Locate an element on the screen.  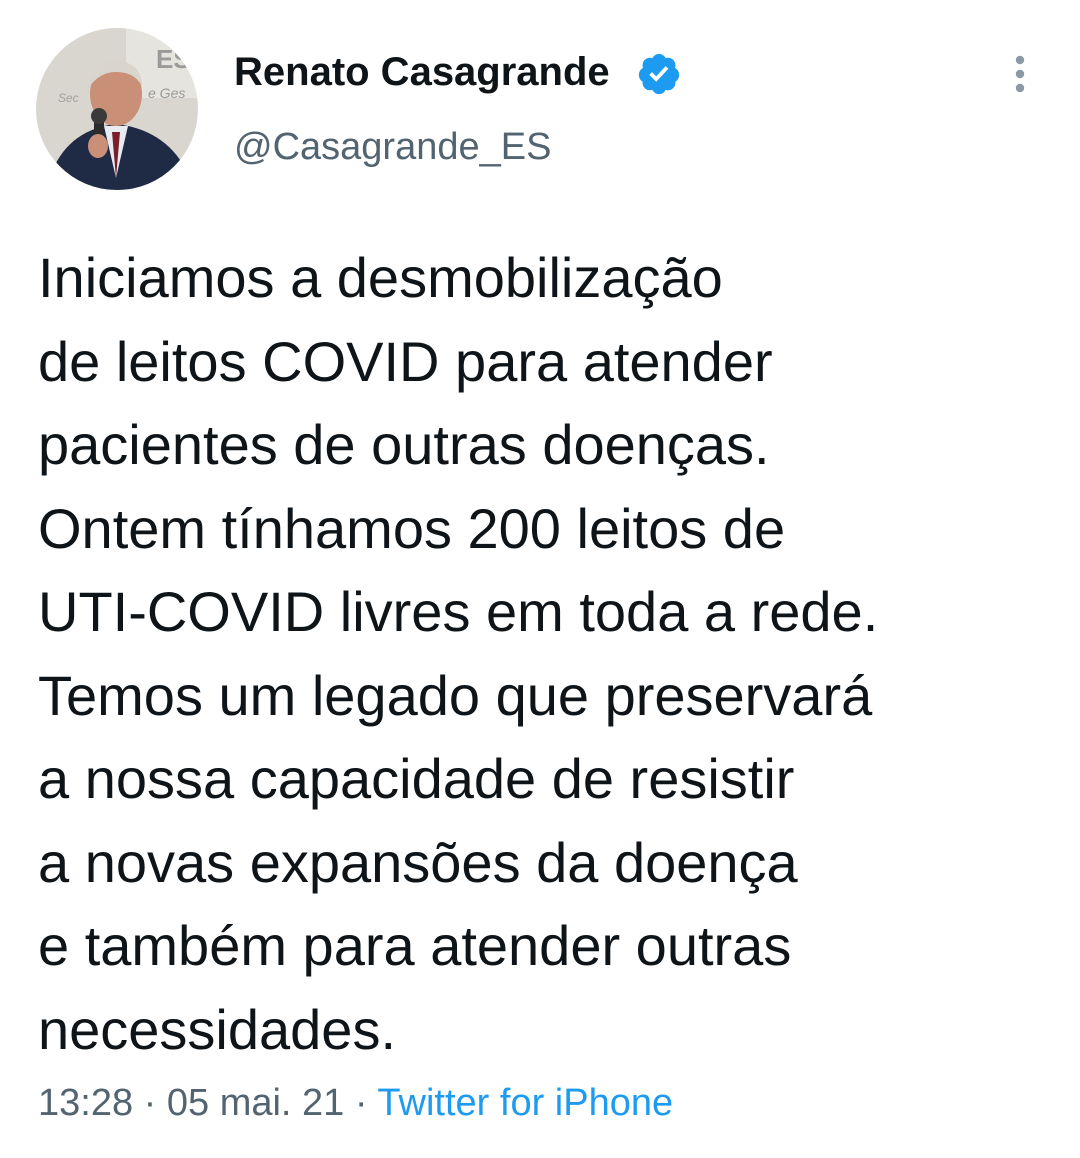
author-display-name: Renato Casagrande is located at coordinates (422, 72).